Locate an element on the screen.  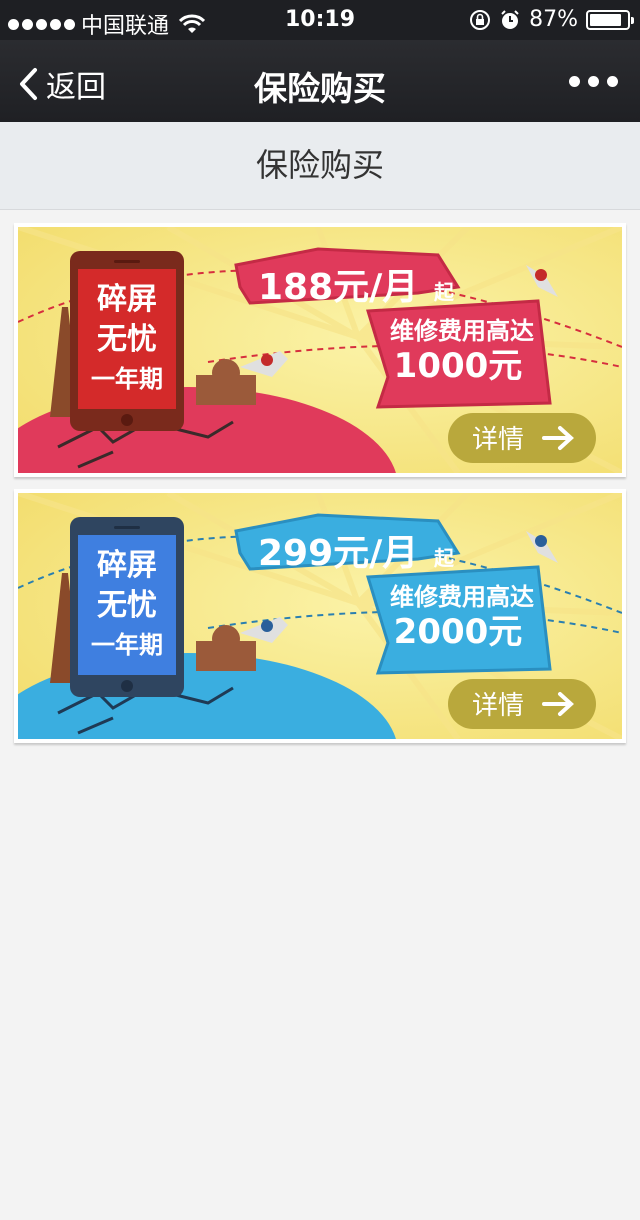
battery-percent: 87% is located at coordinates (553, 19).